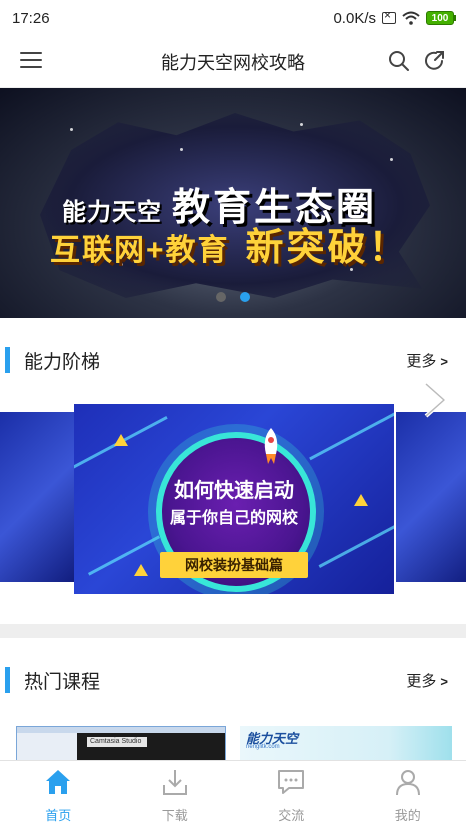 The image size is (466, 828). Describe the element at coordinates (233, 631) in the screenshot. I see `section-divider` at that location.